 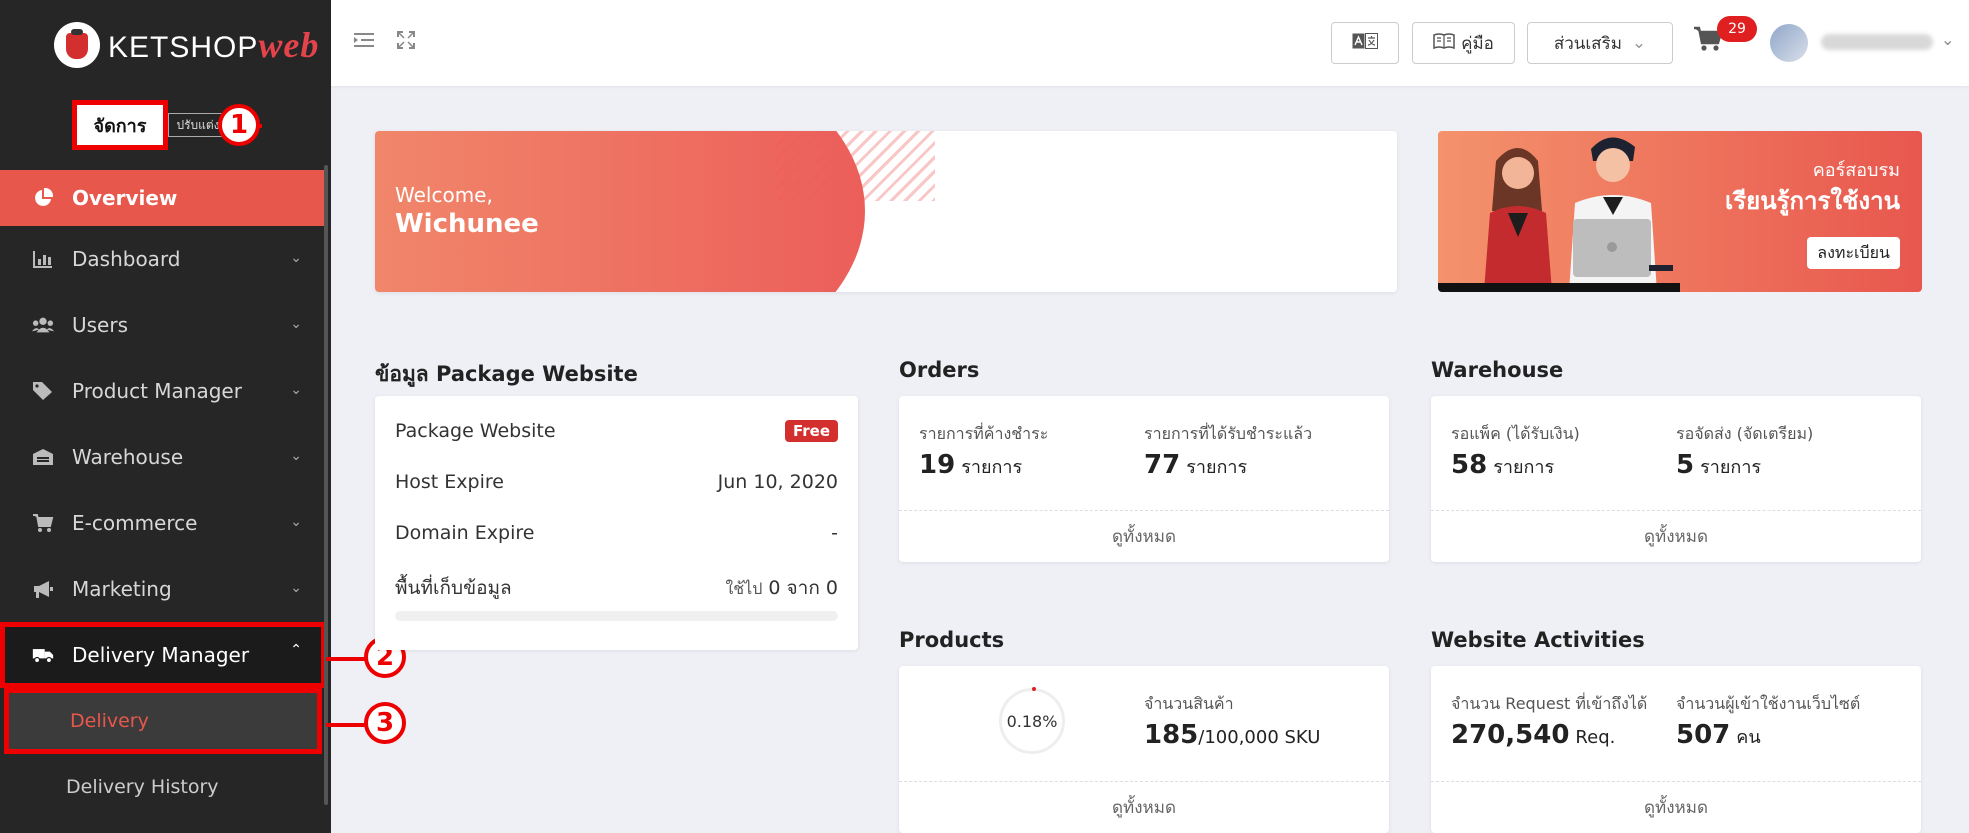 What do you see at coordinates (777, 482) in the screenshot?
I see `host-expire-value: Jun 10, 2020` at bounding box center [777, 482].